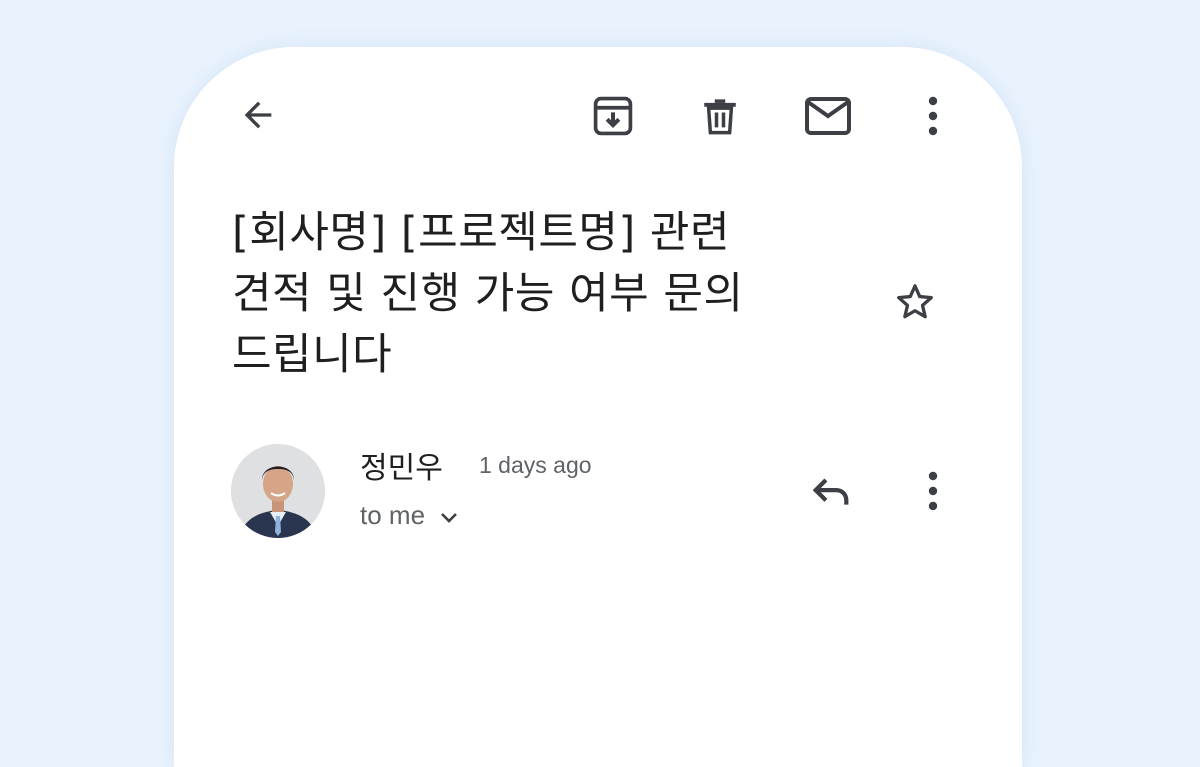 The width and height of the screenshot is (1200, 767). I want to click on delete-button, so click(720, 116).